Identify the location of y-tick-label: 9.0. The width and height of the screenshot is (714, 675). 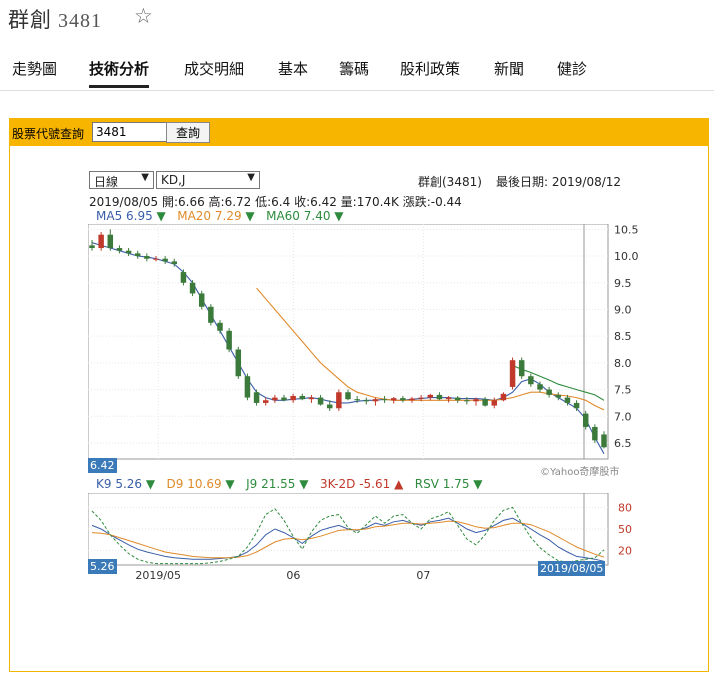
(623, 309).